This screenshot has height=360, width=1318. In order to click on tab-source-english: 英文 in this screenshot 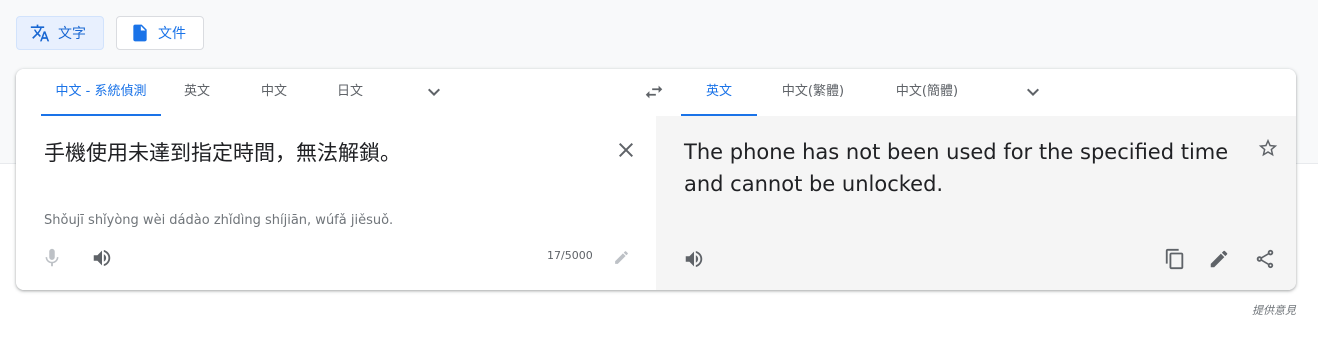, I will do `click(197, 92)`.